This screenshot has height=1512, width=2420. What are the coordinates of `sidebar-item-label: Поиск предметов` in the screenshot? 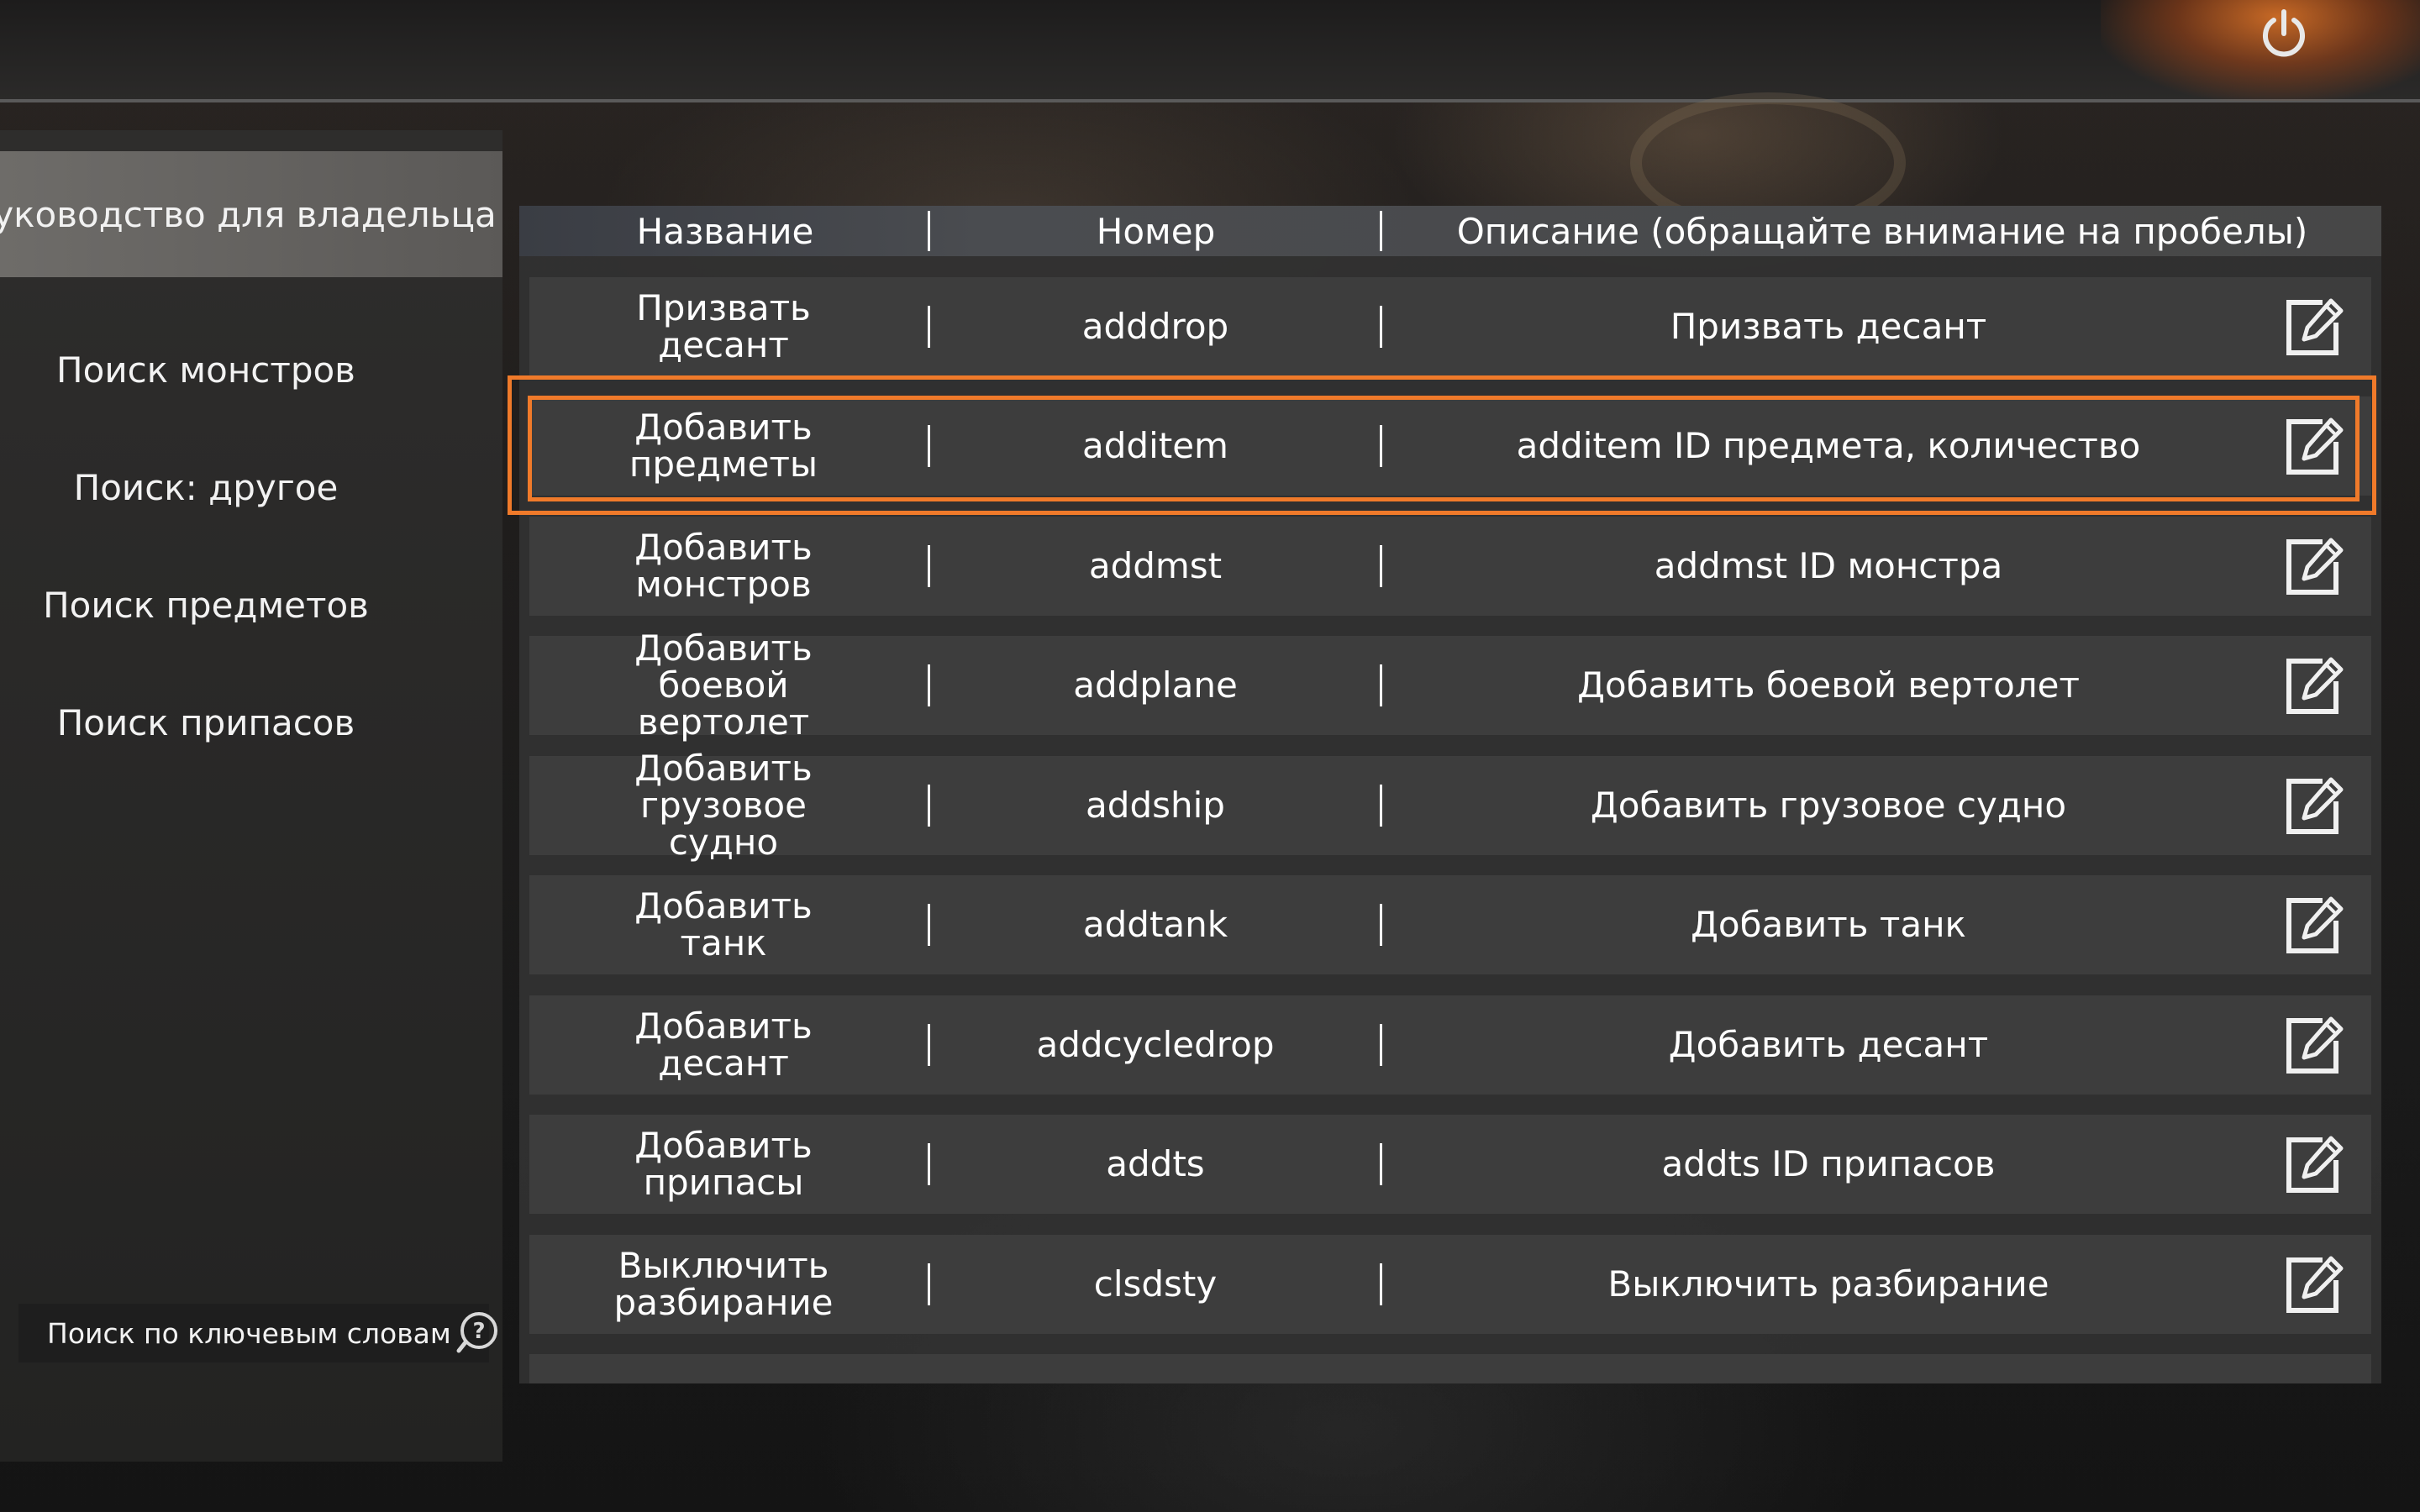 It's located at (206, 605).